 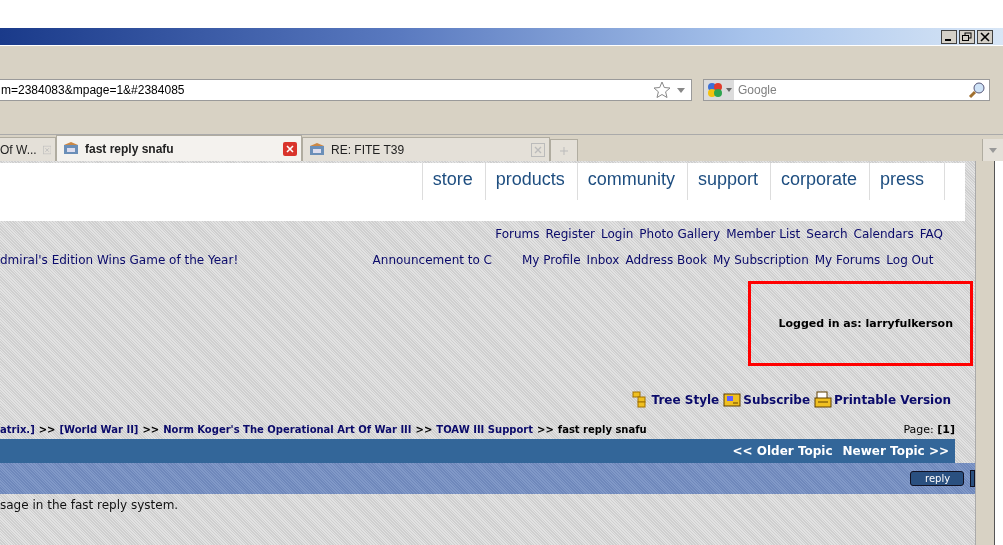 What do you see at coordinates (680, 237) in the screenshot?
I see `forum-link: Photo Gallery` at bounding box center [680, 237].